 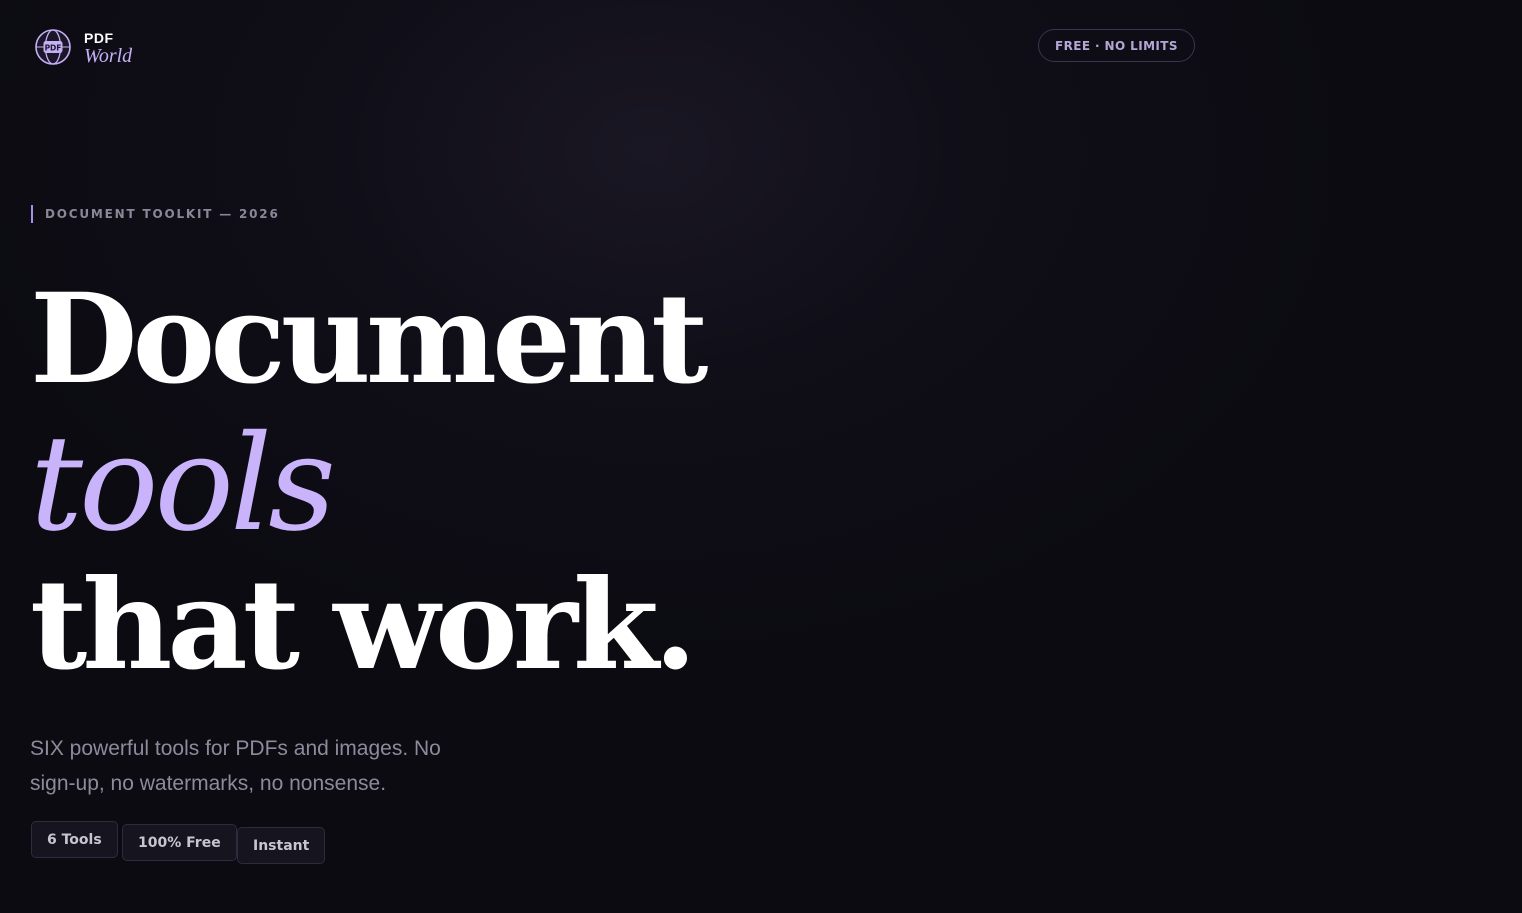 I want to click on logo-text-world: World, so click(x=108, y=55).